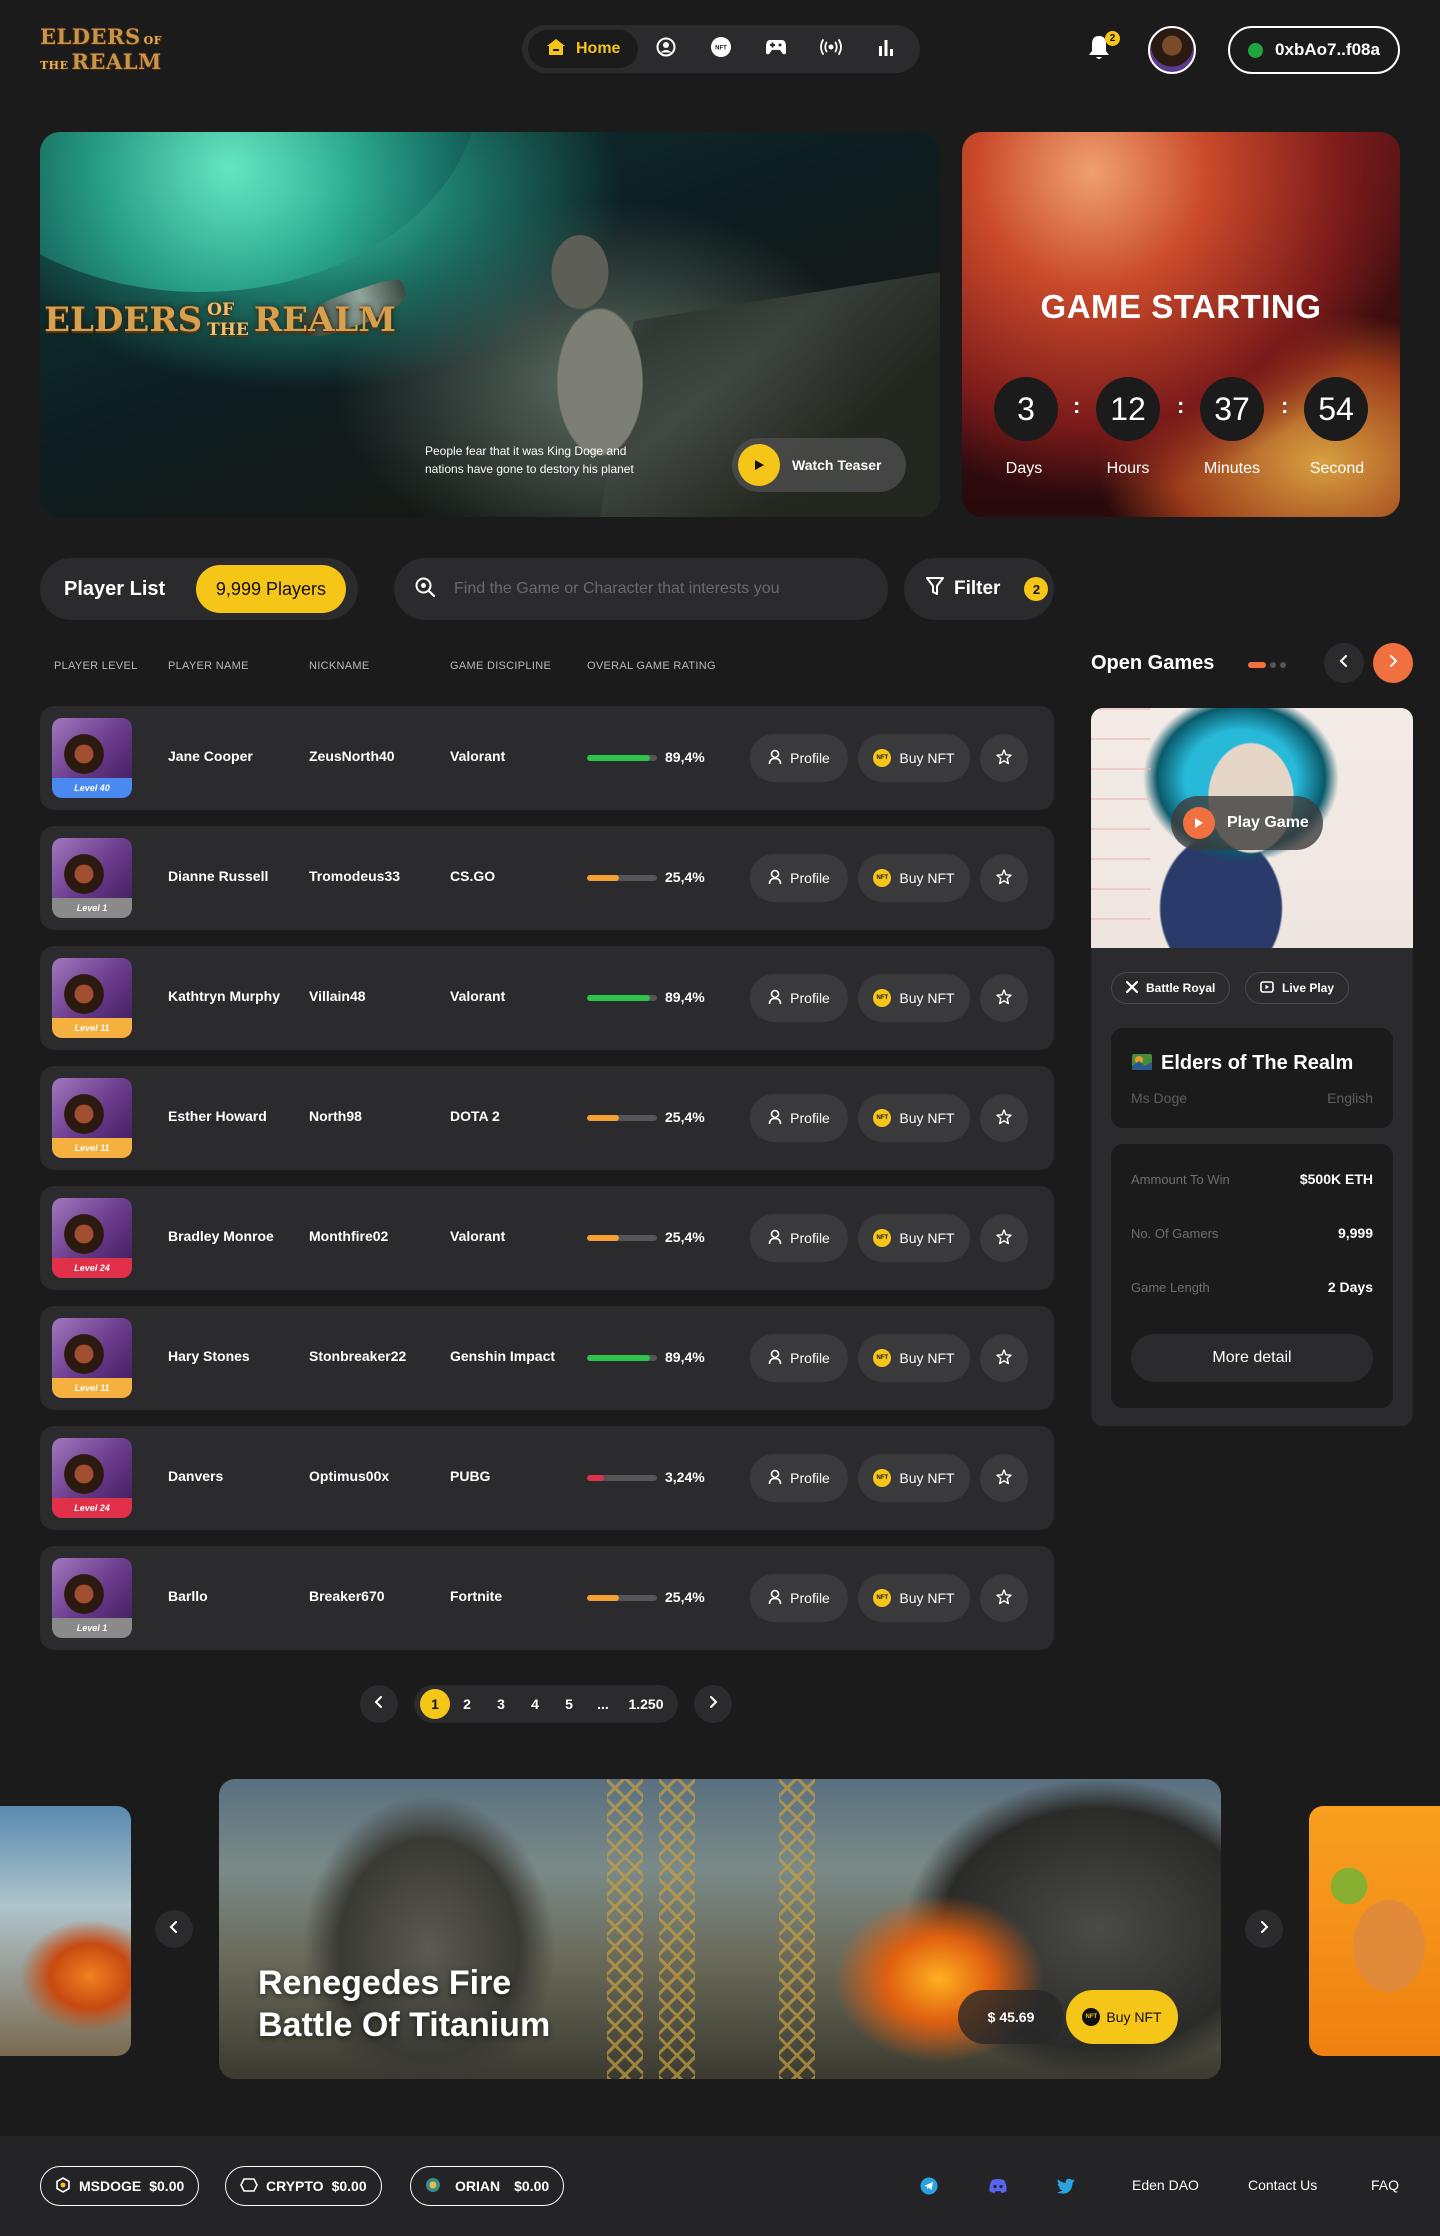  What do you see at coordinates (1066, 2188) in the screenshot?
I see `twitter-icon` at bounding box center [1066, 2188].